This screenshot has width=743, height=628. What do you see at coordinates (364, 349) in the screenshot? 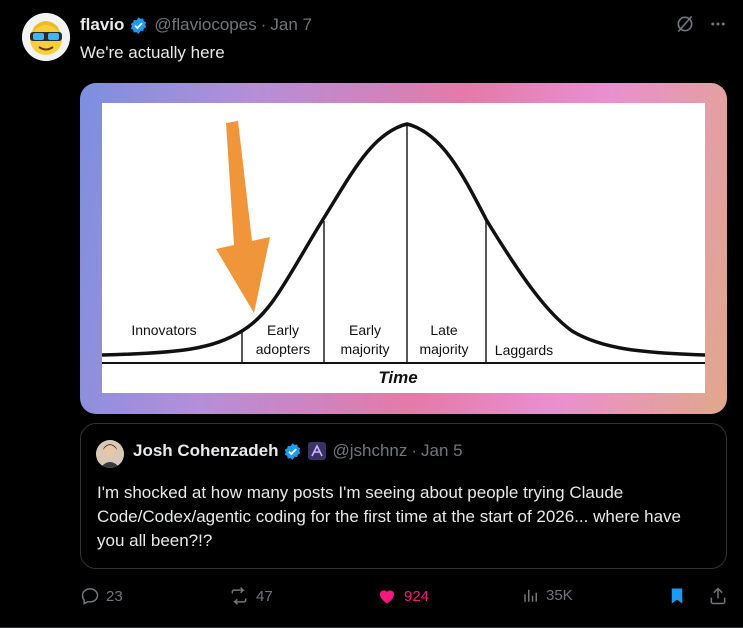
I see `label-early-majority-2: majority` at bounding box center [364, 349].